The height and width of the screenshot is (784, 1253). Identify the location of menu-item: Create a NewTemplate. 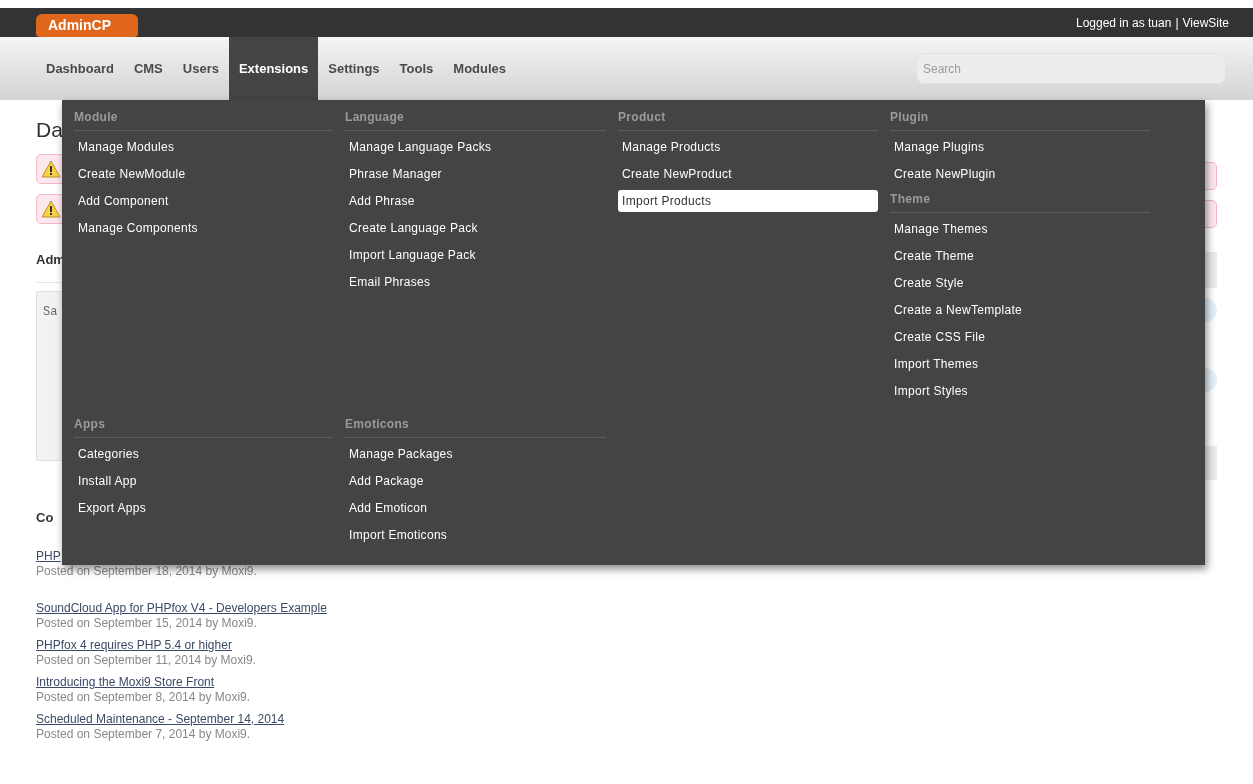
(1020, 310).